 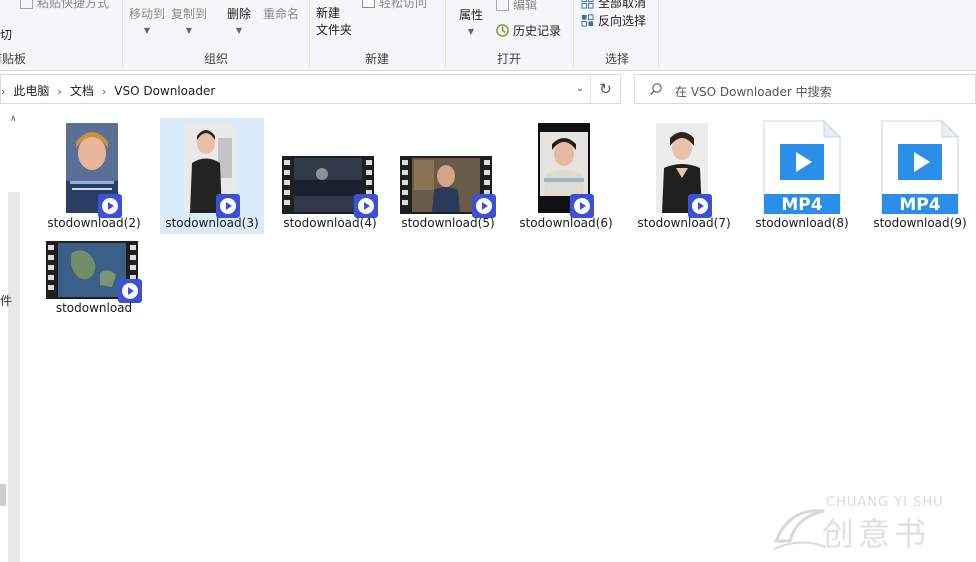 I want to click on file-name: stodownload(8), so click(x=802, y=223).